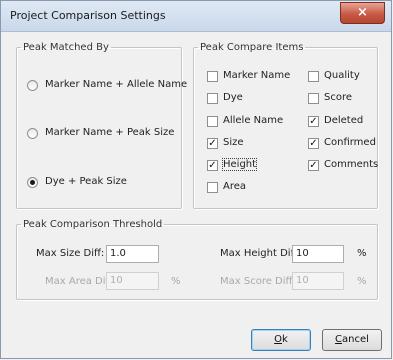 The height and width of the screenshot is (360, 393). What do you see at coordinates (88, 15) in the screenshot?
I see `window-title: Project Comparison Settings` at bounding box center [88, 15].